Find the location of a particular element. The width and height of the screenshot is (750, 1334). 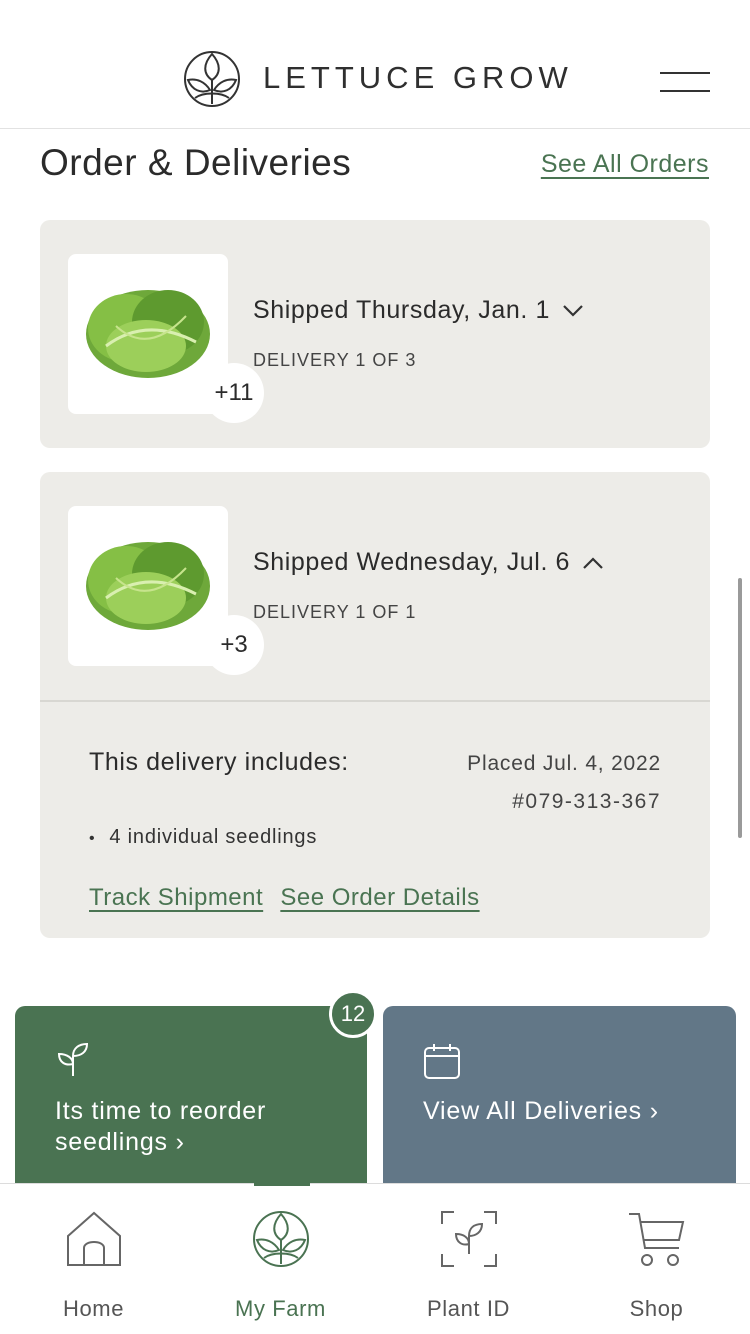

leaf-circle-logo-icon is located at coordinates (212, 79).